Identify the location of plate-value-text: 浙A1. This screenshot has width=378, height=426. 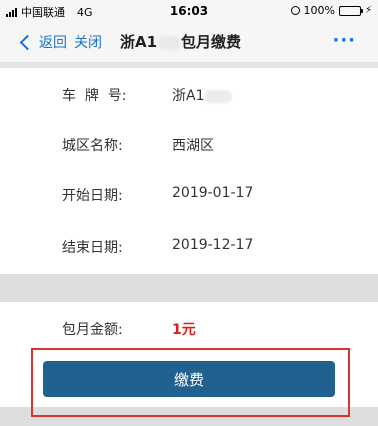
(188, 96).